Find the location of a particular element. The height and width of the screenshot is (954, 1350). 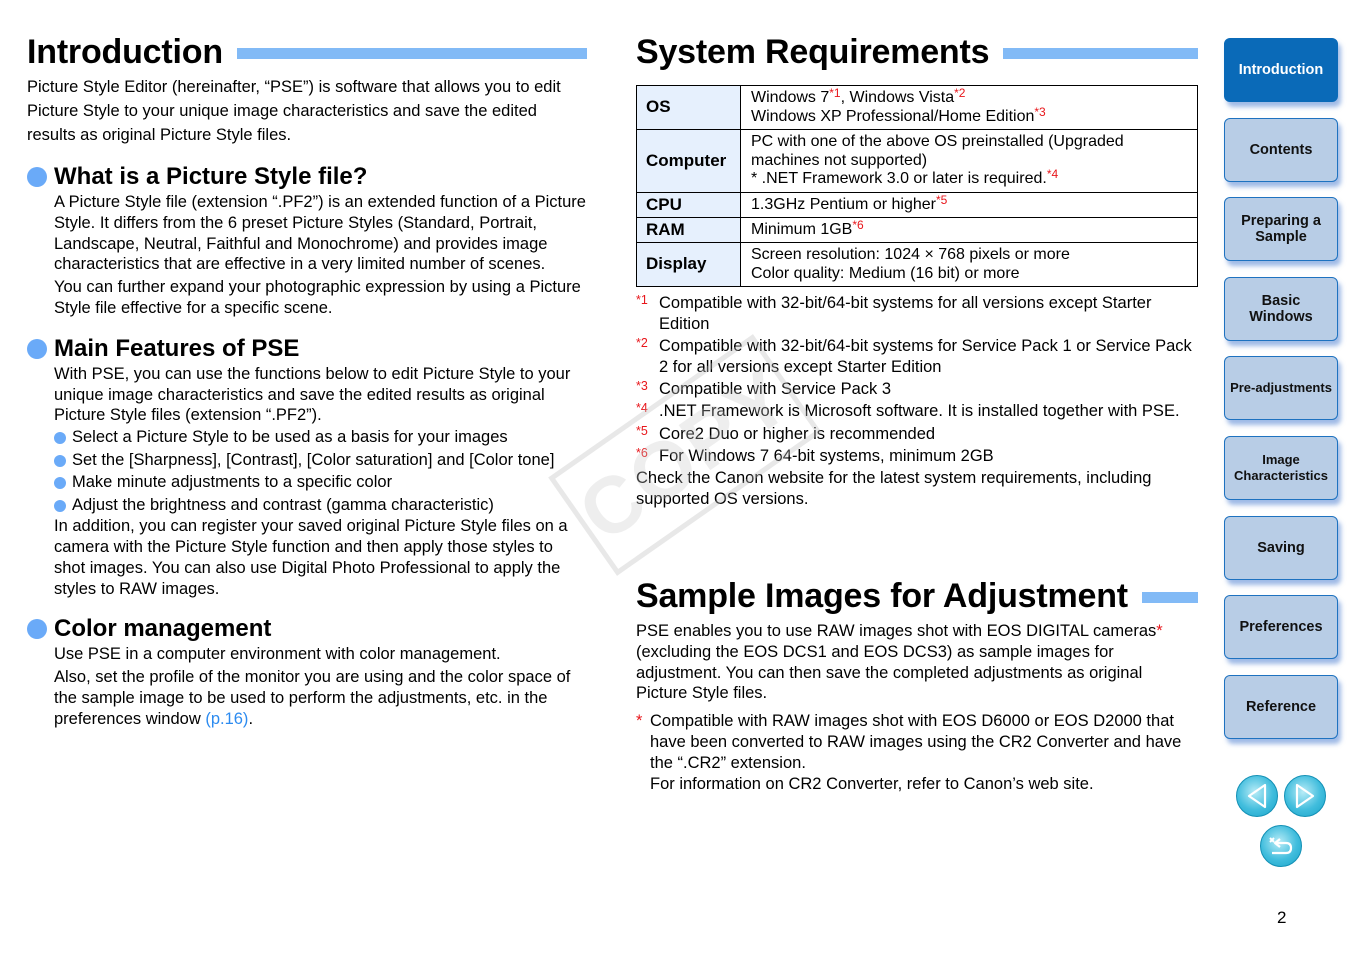

nav-label: Image Characteristics is located at coordinates (1281, 467).